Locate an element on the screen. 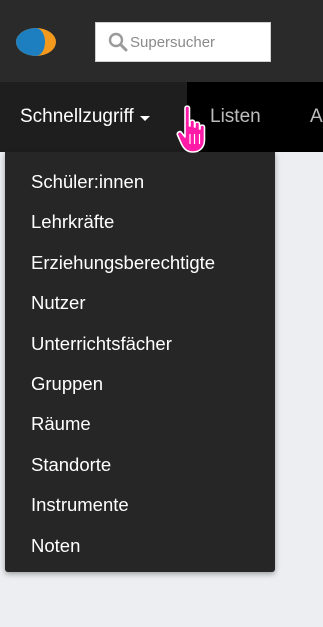 This screenshot has width=323, height=627. dropdown-item-gruppen: Gruppen is located at coordinates (140, 384).